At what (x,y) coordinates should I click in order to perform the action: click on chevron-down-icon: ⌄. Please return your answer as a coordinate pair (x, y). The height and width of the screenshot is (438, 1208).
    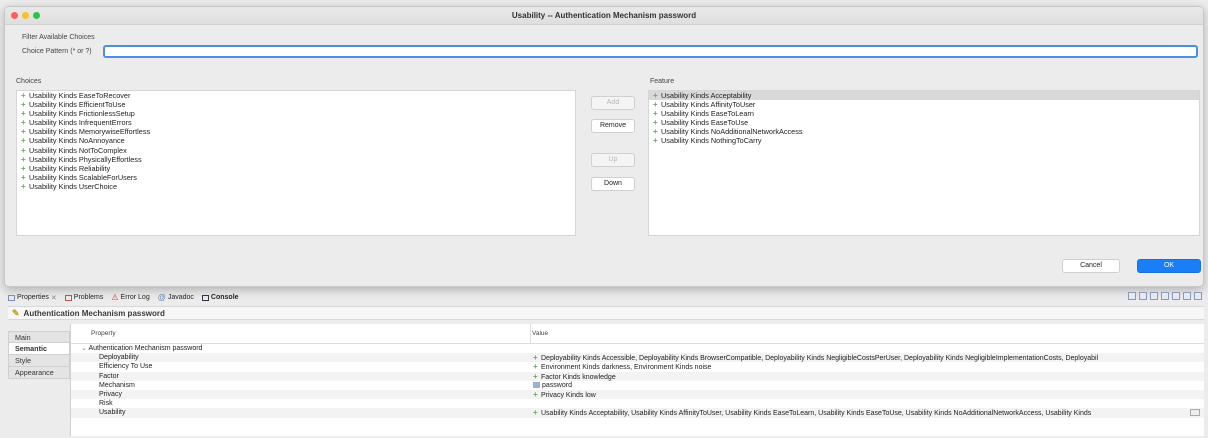
    Looking at the image, I should click on (84, 348).